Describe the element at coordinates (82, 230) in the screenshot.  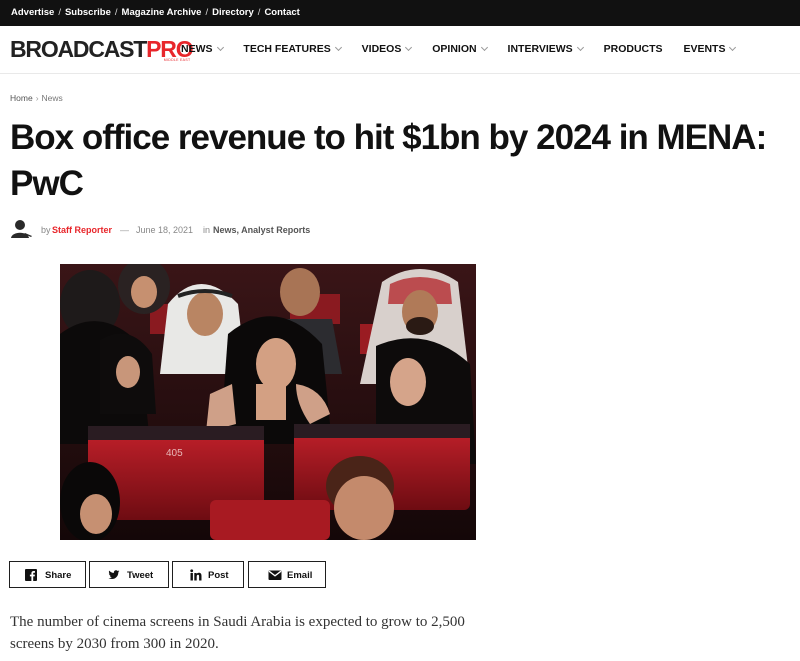
I see `author-link: Staff Reporter` at that location.